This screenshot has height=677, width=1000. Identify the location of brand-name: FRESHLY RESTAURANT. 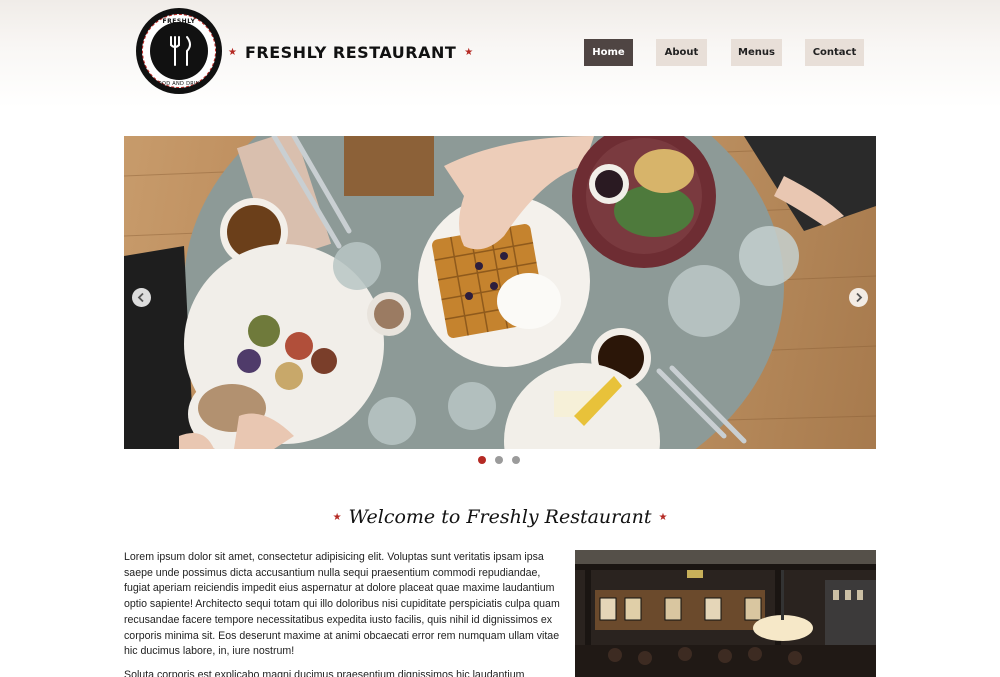
(350, 52).